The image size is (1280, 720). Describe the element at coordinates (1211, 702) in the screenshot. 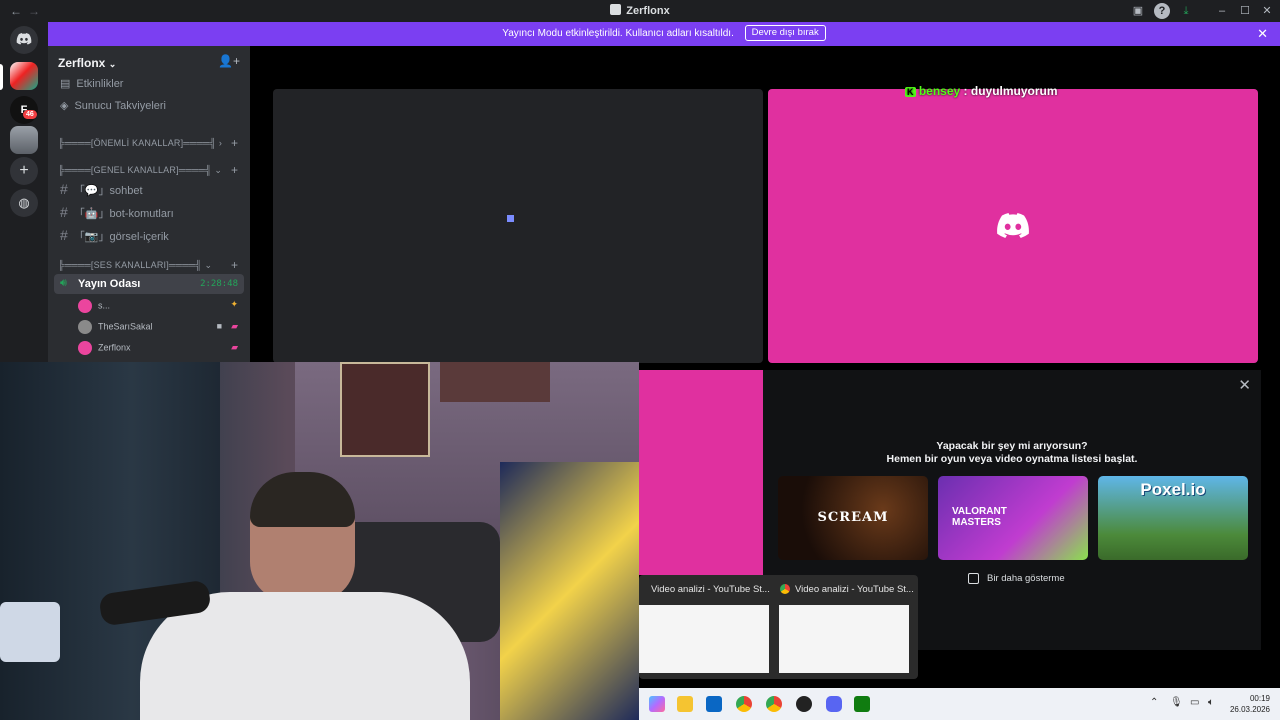

I see `volume-icon: 🔈︎` at that location.